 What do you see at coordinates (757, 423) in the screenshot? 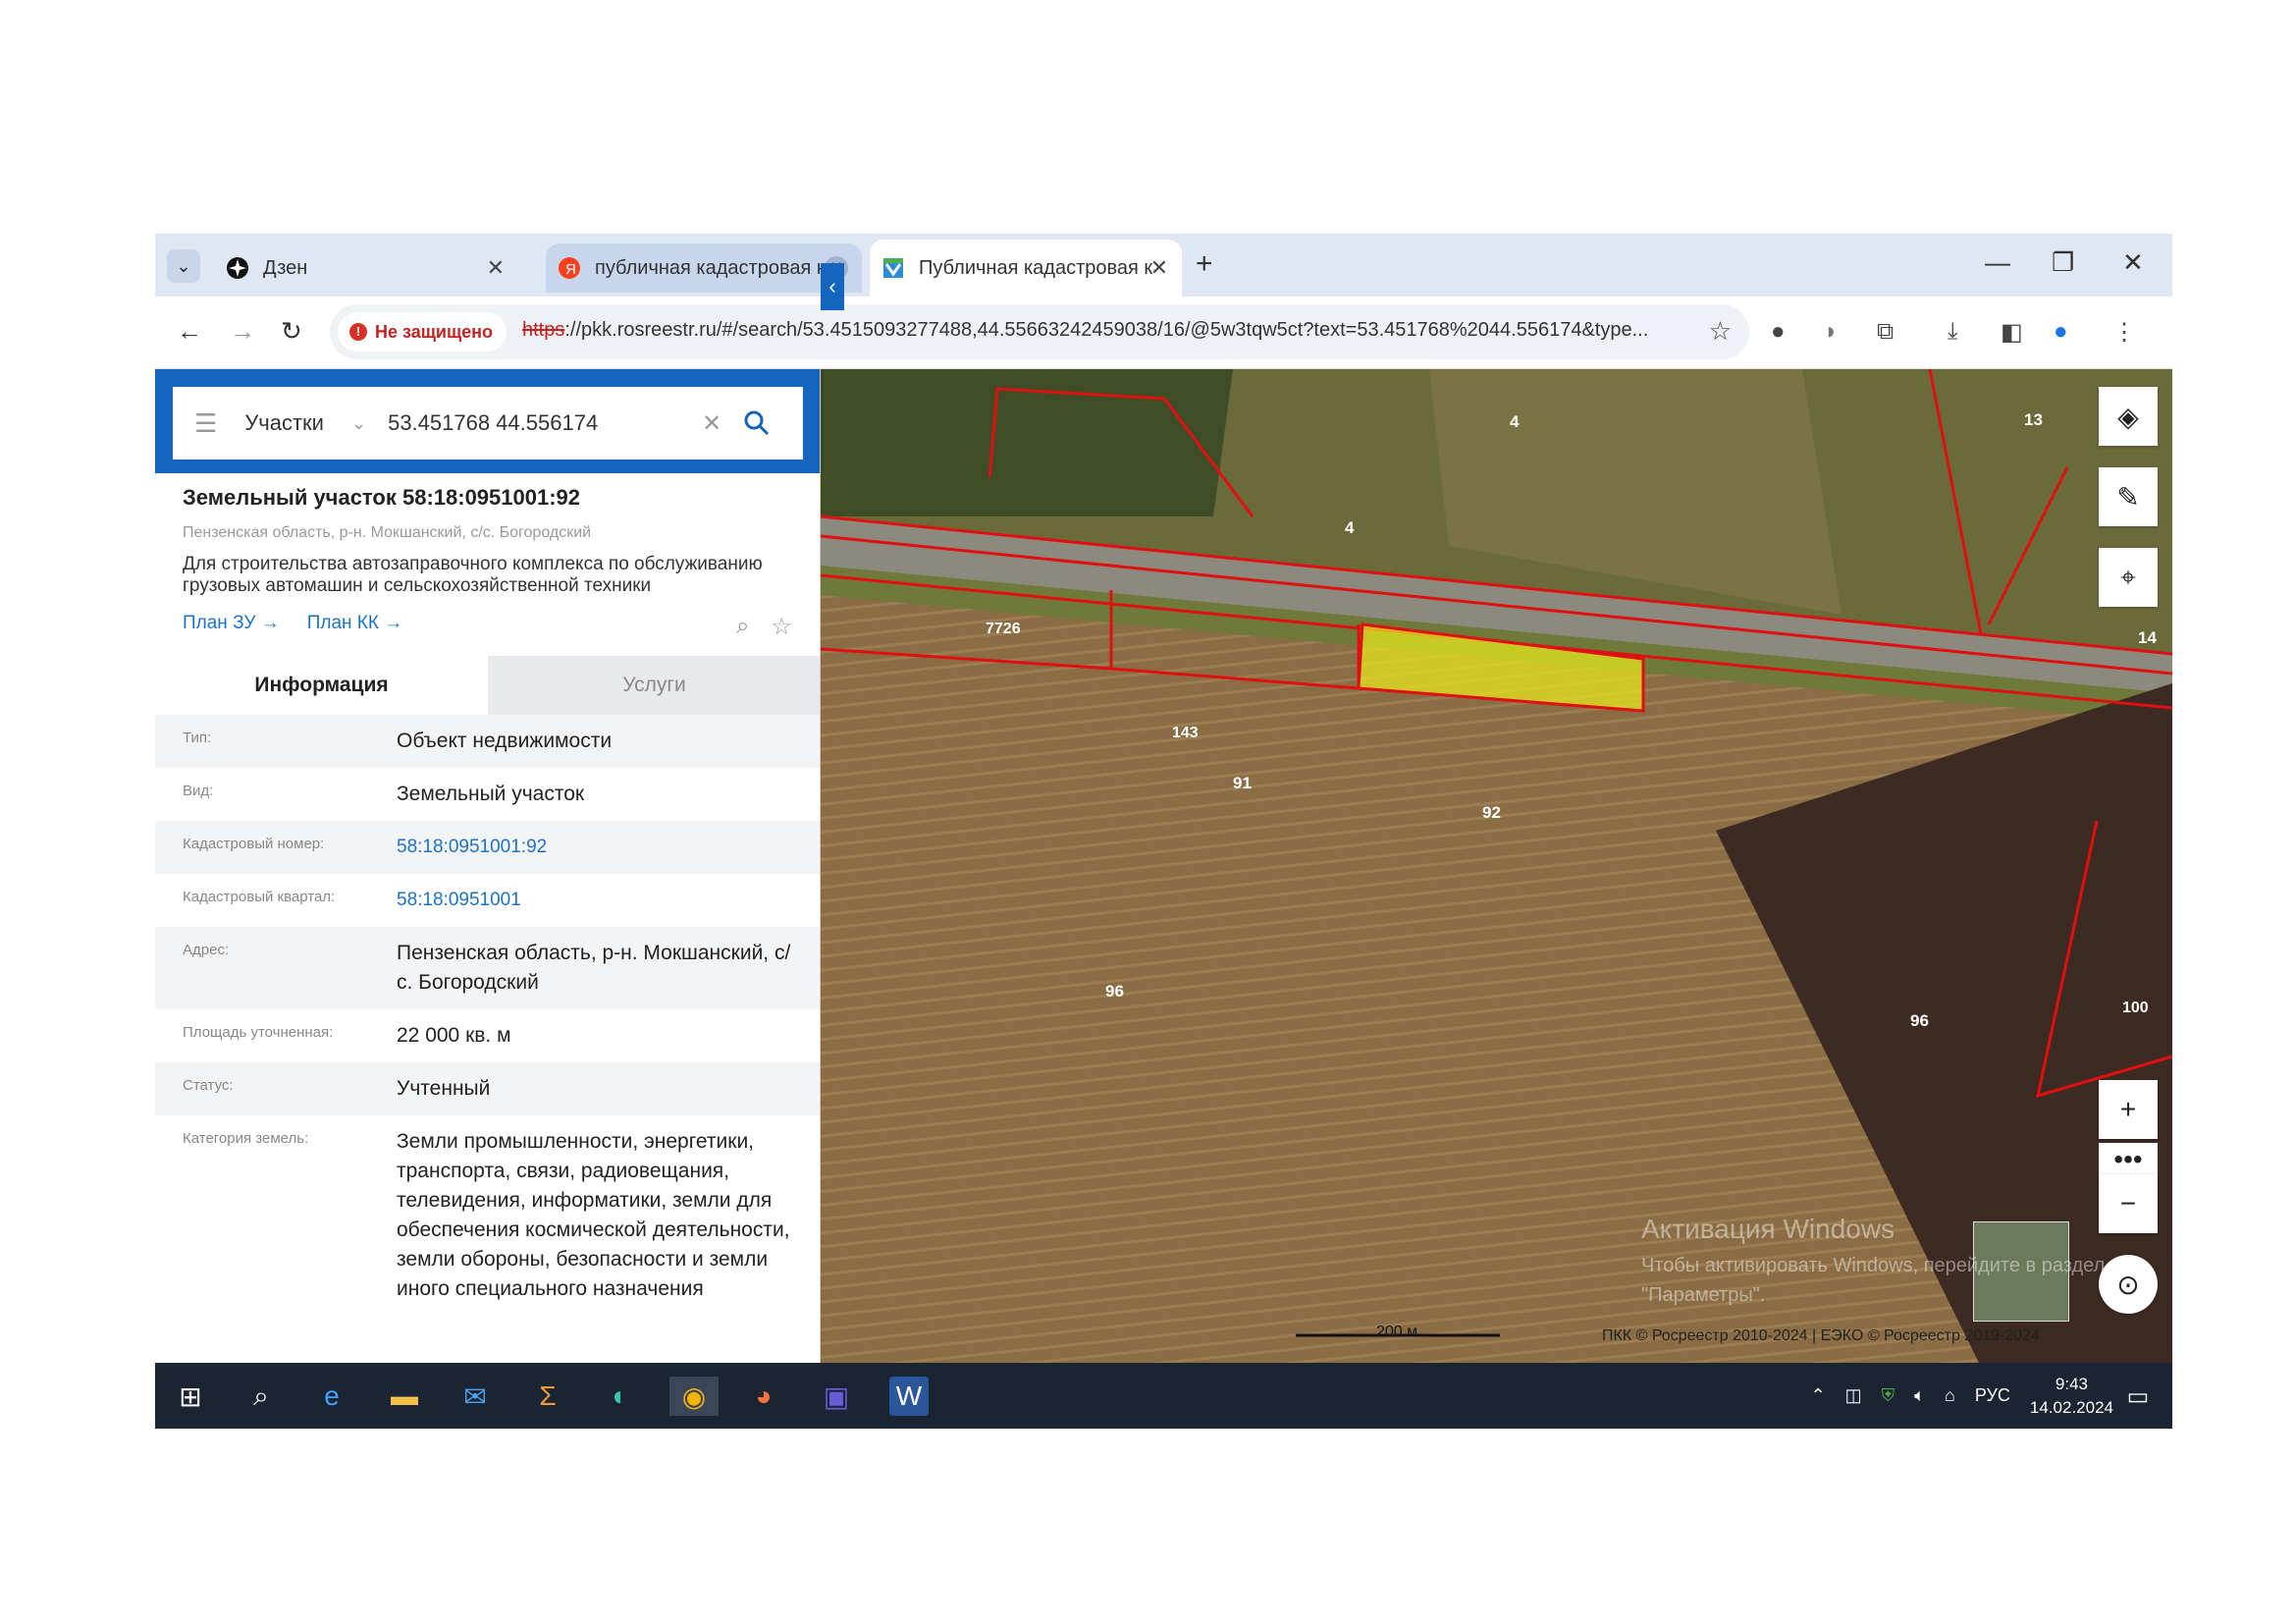
I see `search-icon` at bounding box center [757, 423].